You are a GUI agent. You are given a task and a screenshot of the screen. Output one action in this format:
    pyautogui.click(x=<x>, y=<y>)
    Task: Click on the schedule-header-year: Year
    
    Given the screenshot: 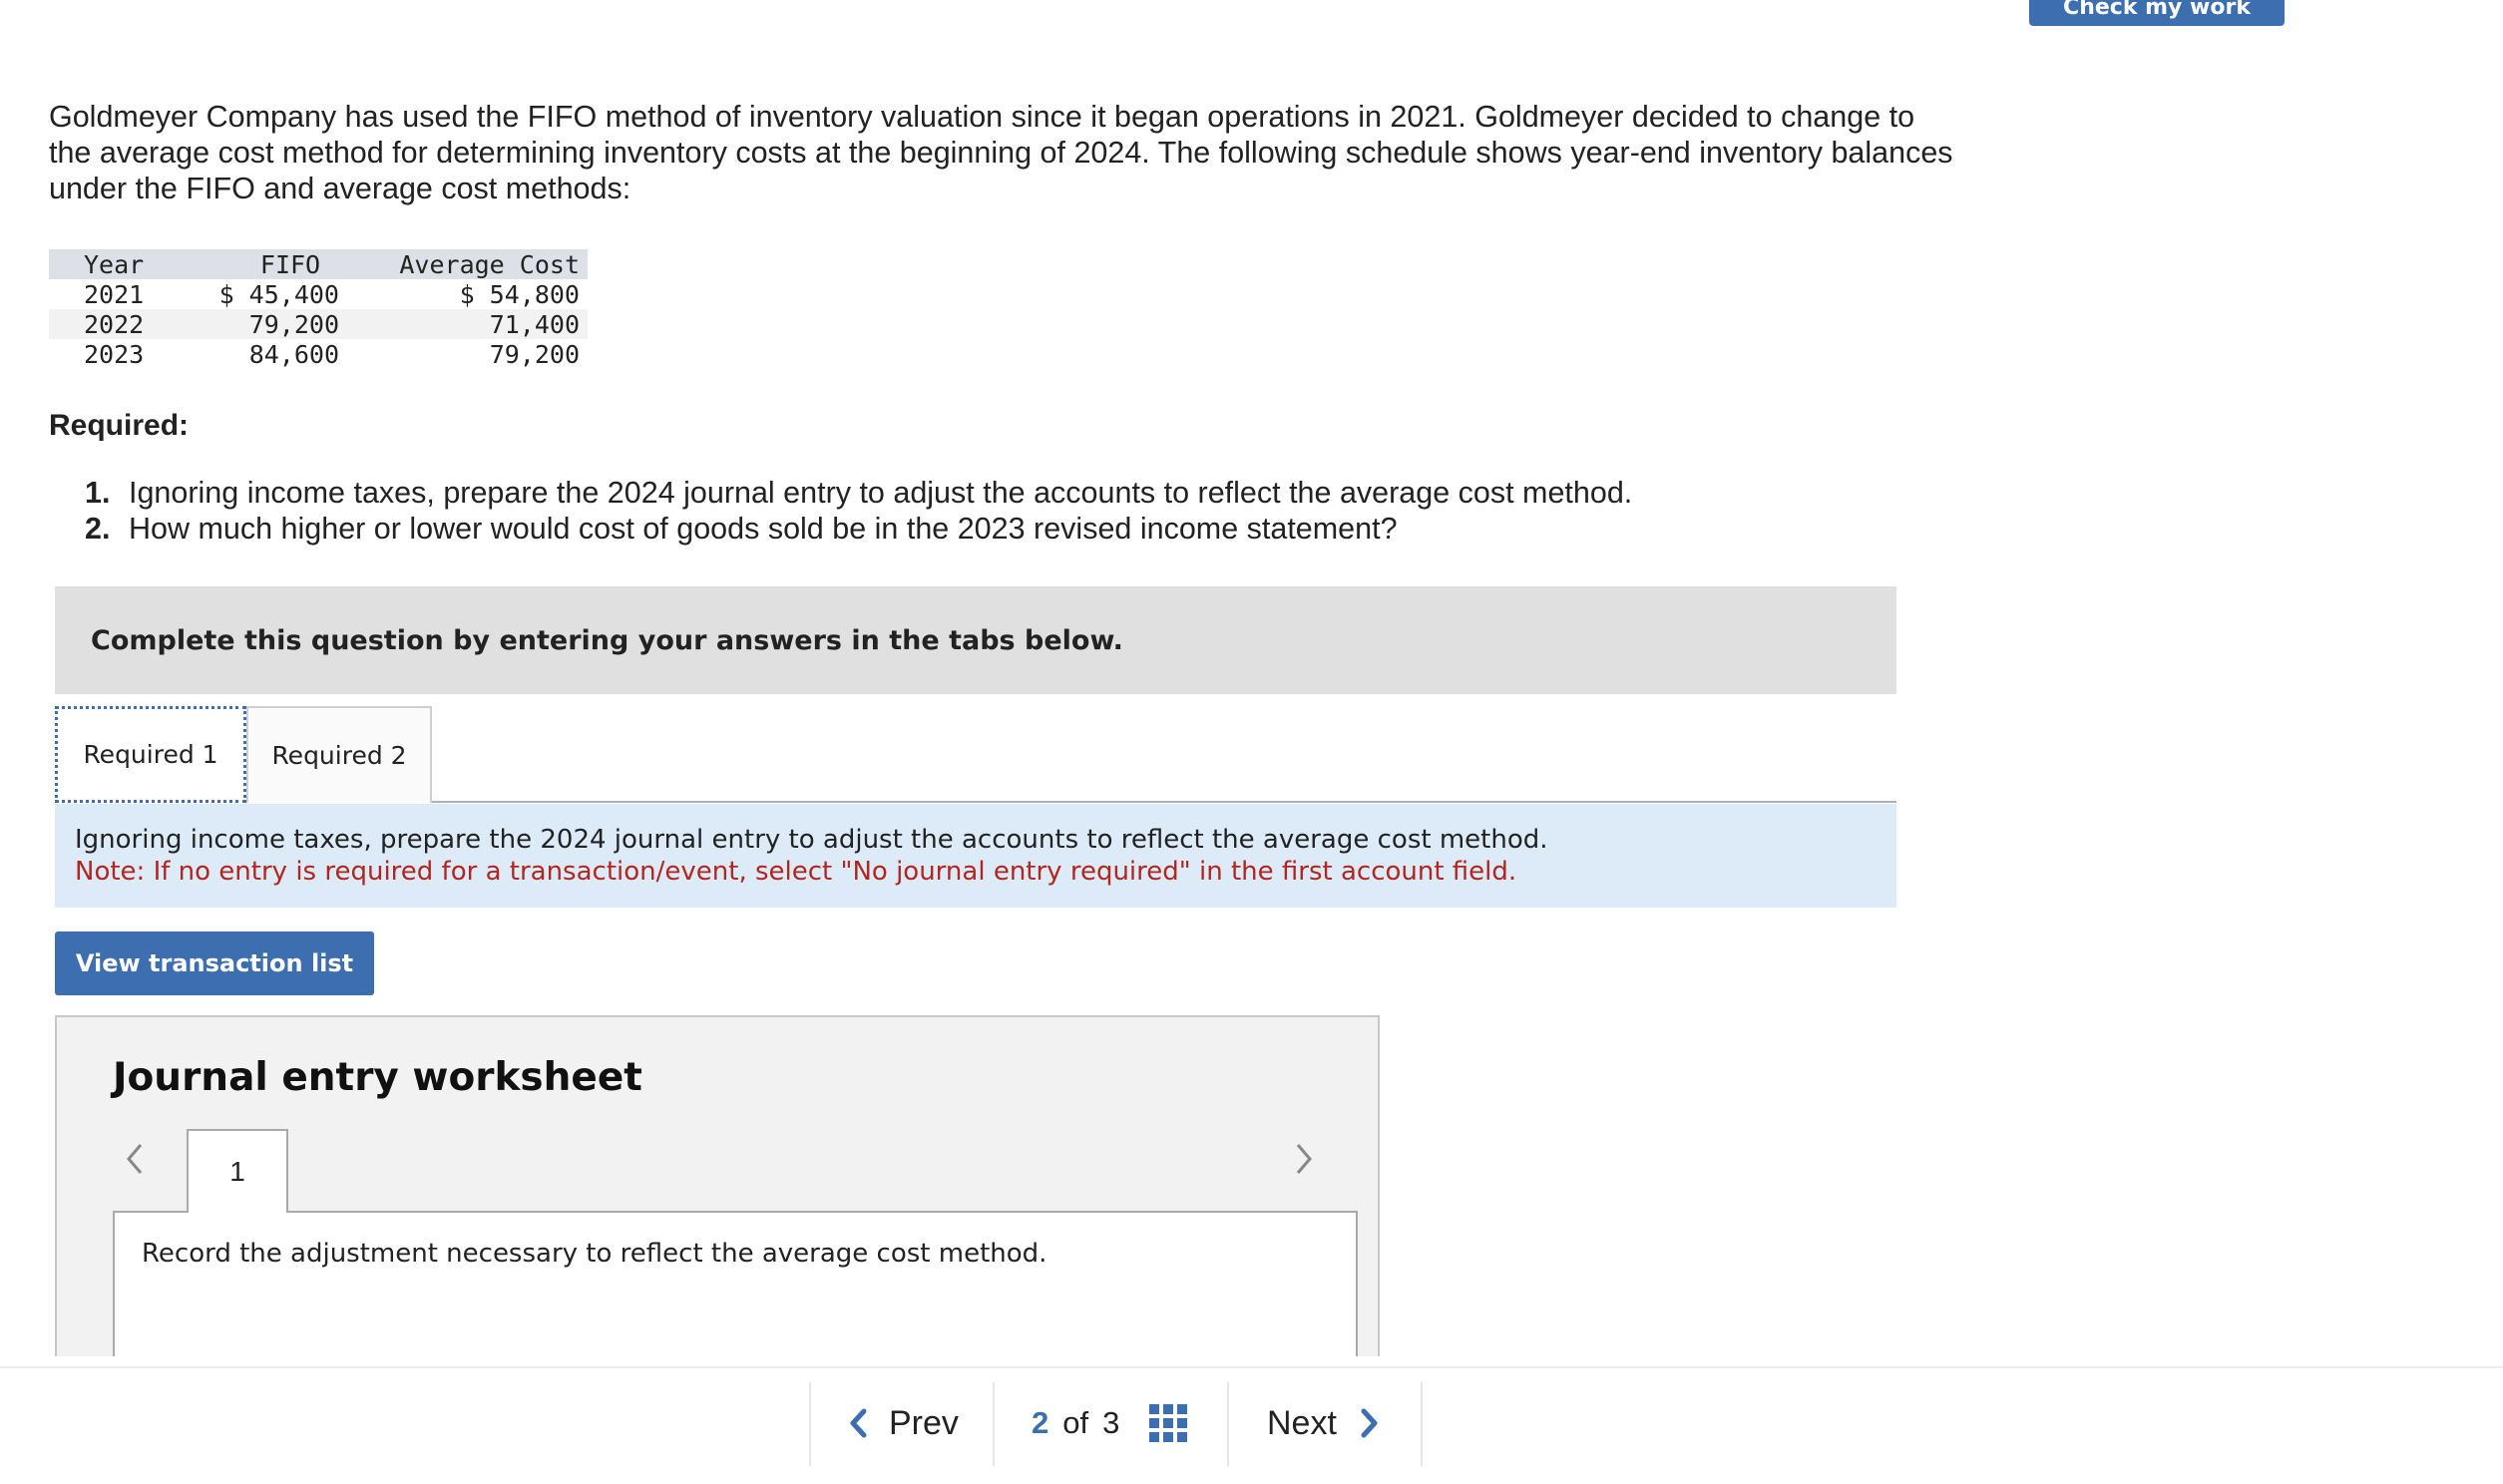 What is the action you would take?
    pyautogui.click(x=114, y=264)
    